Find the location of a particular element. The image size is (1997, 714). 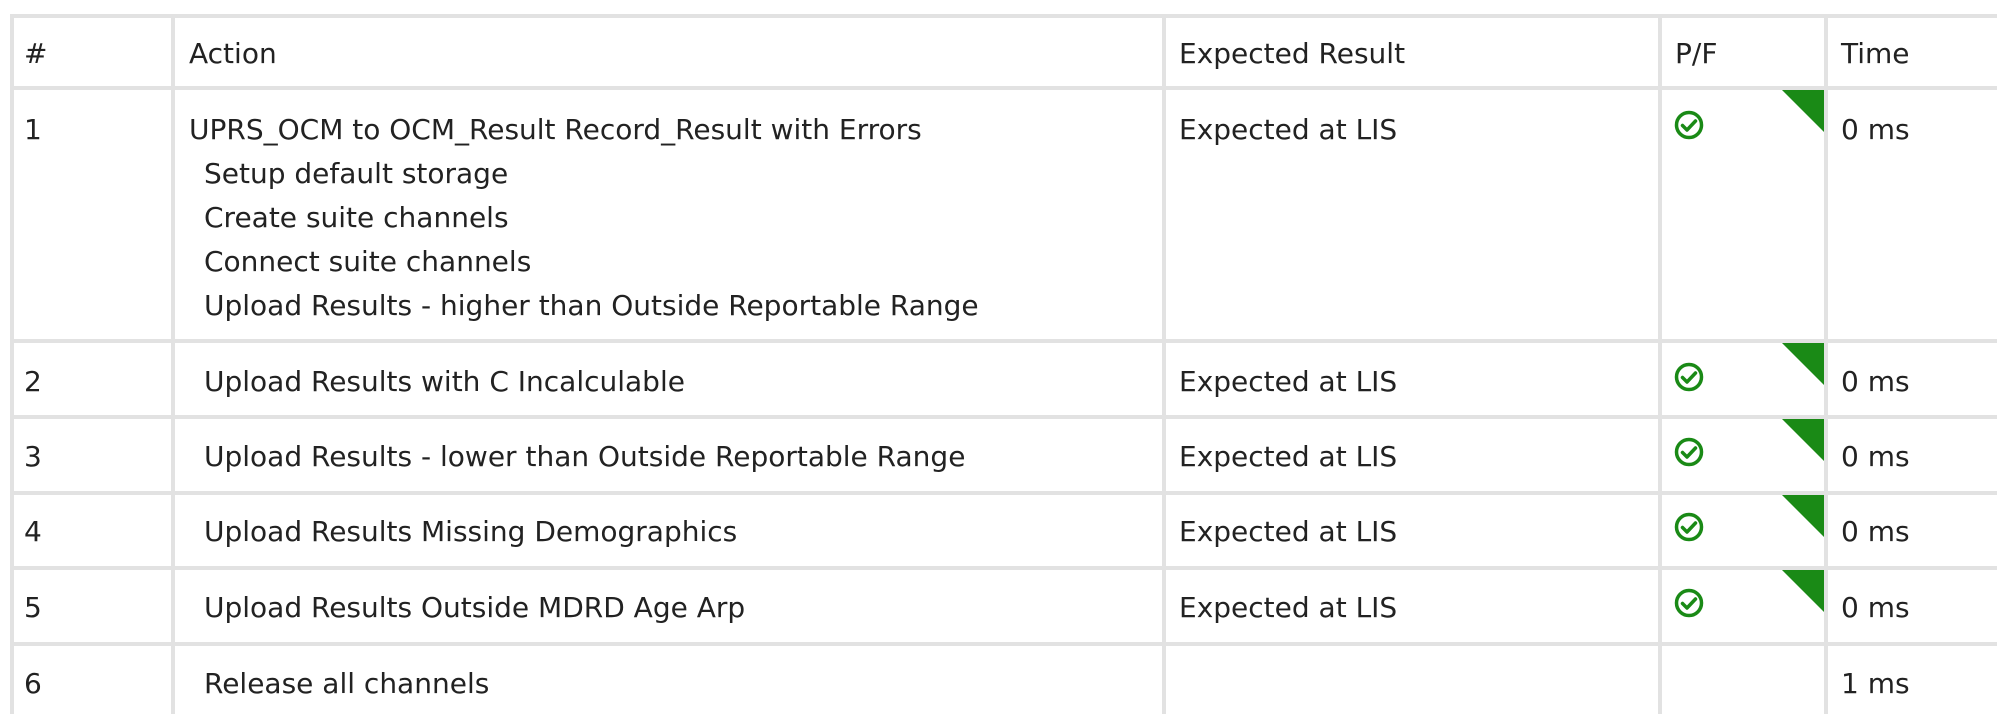

row-number: 4 is located at coordinates (33, 531).